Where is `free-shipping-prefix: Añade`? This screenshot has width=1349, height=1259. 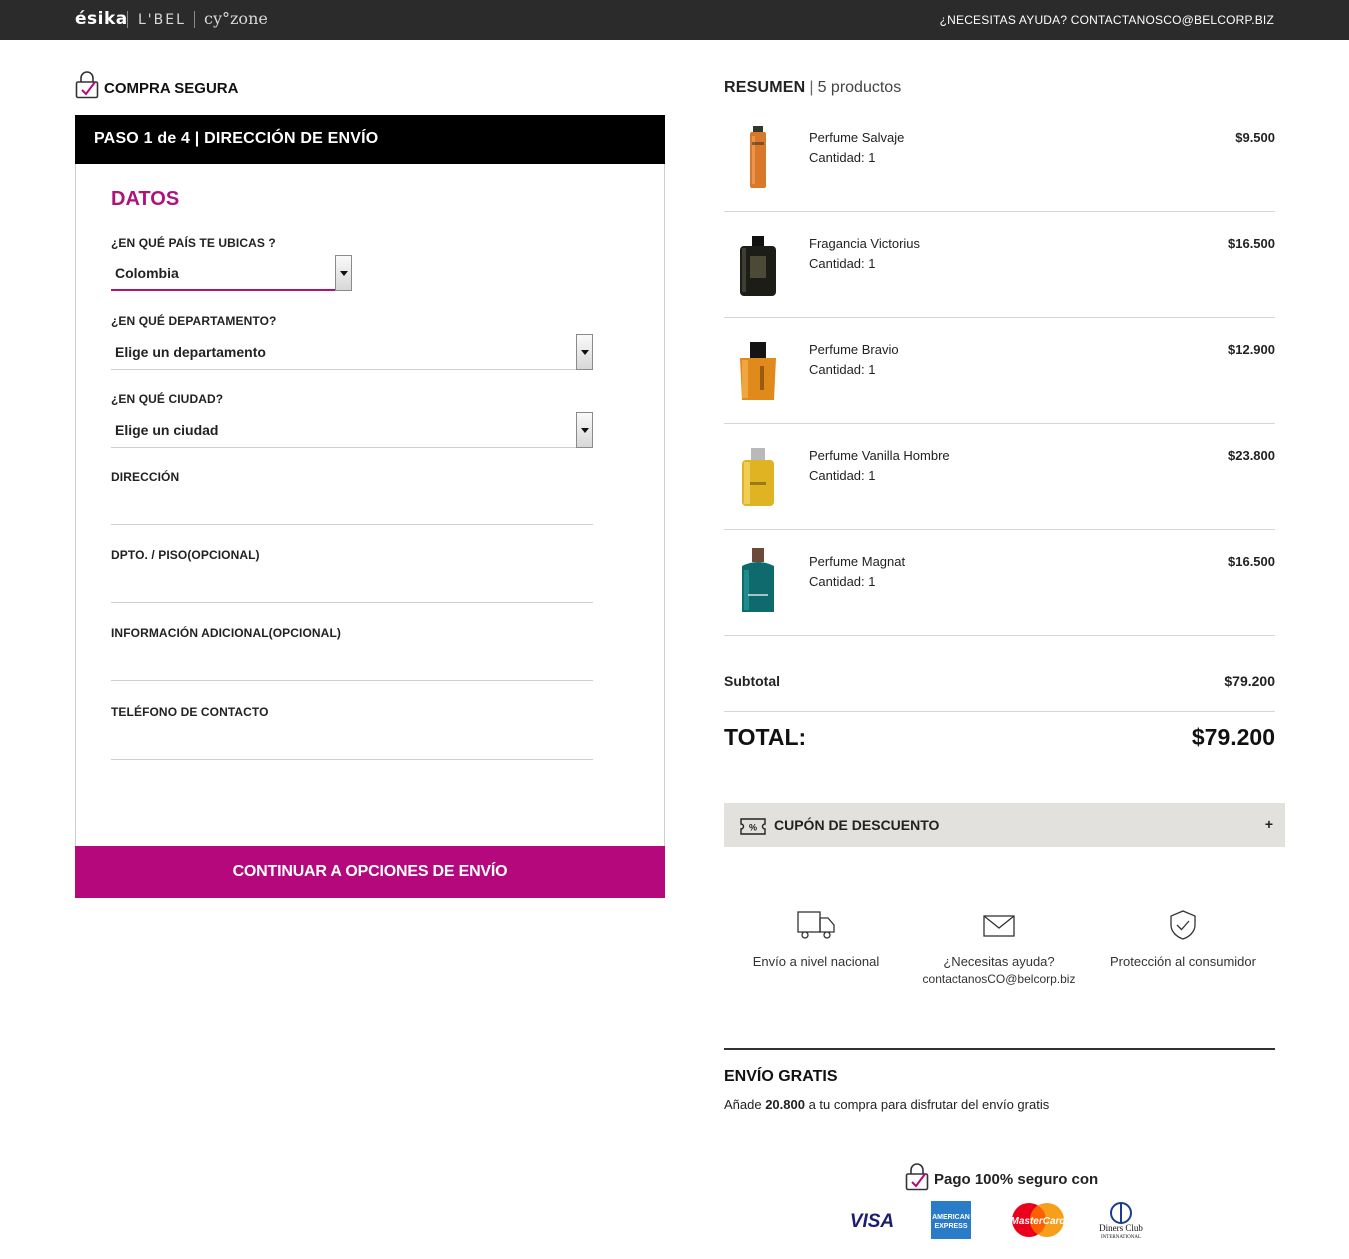
free-shipping-prefix: Añade is located at coordinates (745, 1104).